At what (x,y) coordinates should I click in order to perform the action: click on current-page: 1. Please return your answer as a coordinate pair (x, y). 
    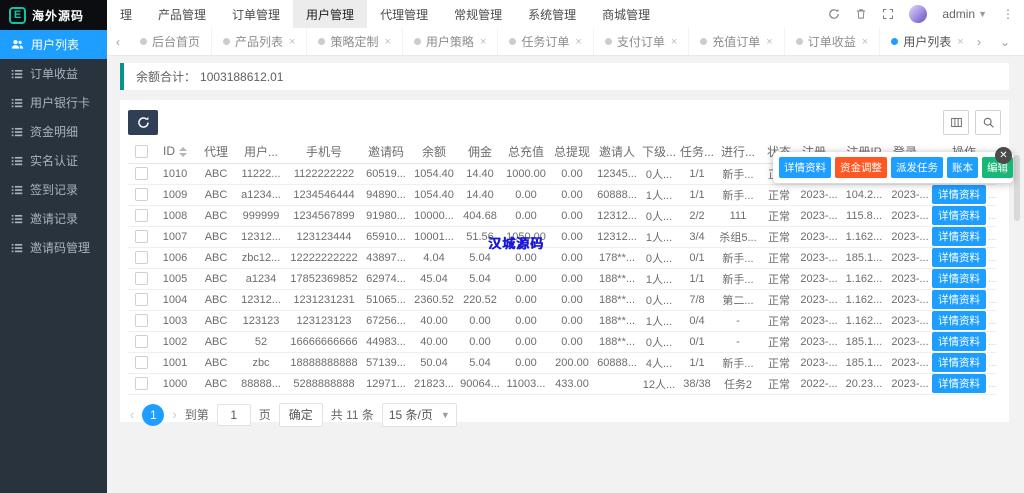
    Looking at the image, I should click on (153, 414).